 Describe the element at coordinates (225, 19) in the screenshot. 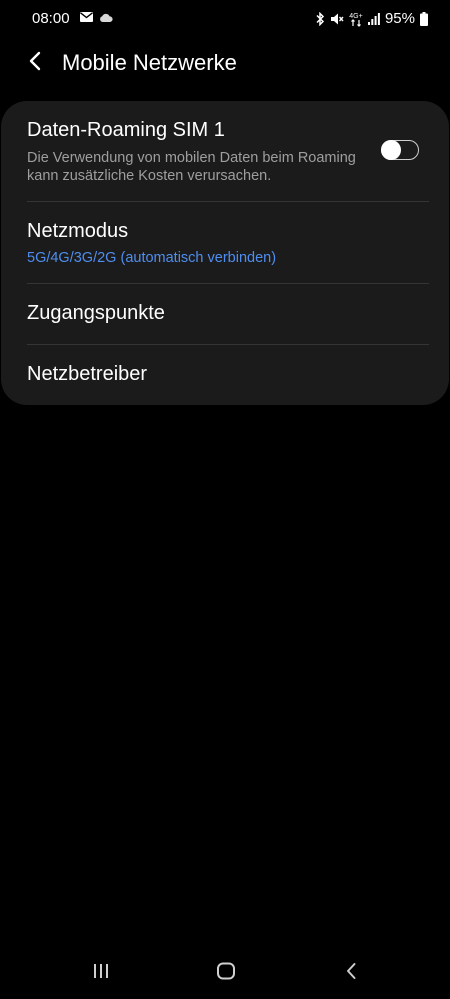

I see `status-bar: 08:00 4G+ 95%` at that location.